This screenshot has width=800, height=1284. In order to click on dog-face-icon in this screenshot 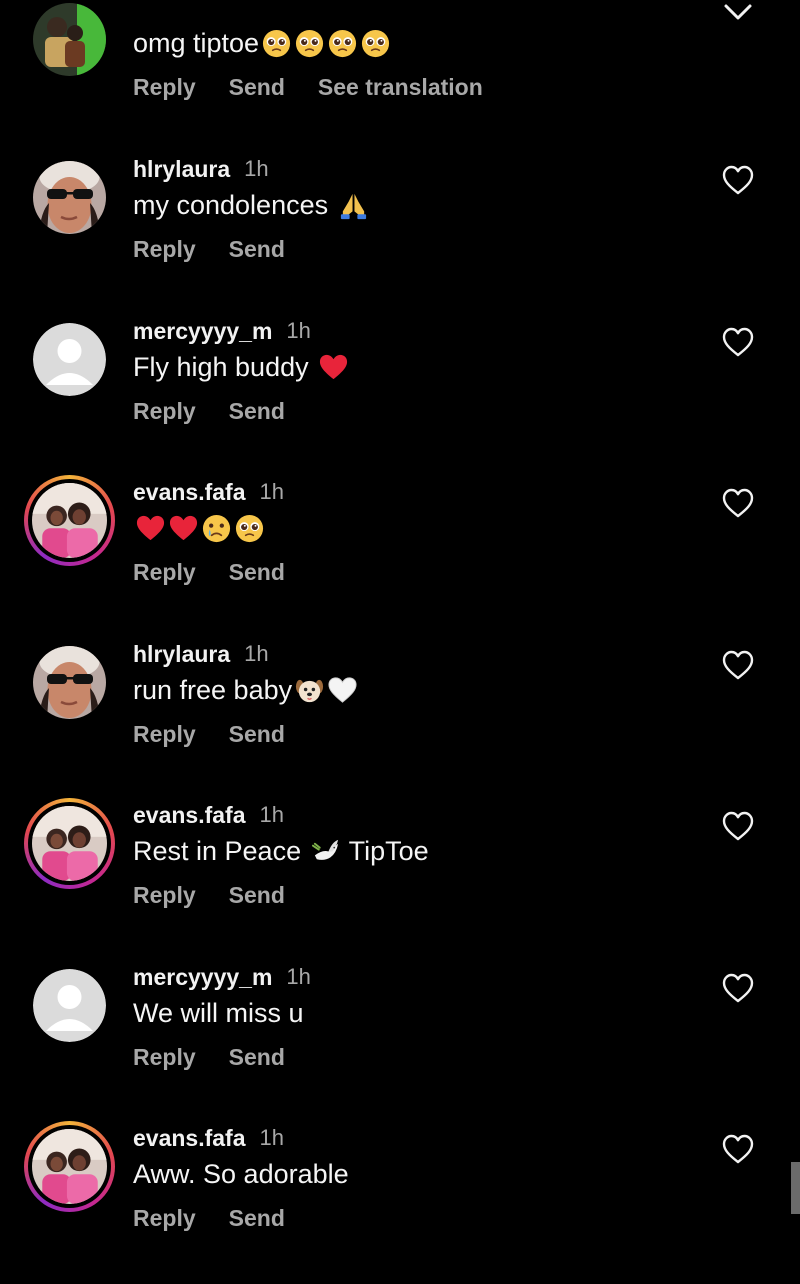, I will do `click(309, 690)`.